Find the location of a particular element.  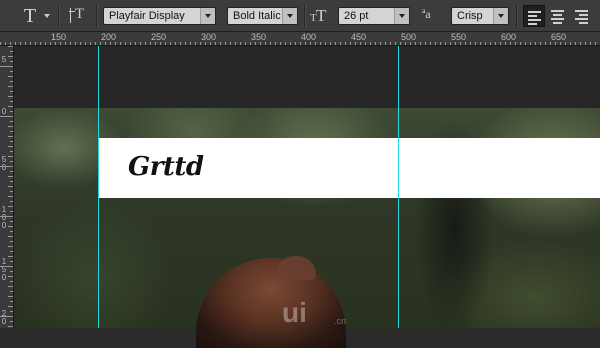

toggle-orientation-icon: T is located at coordinates (79, 16).